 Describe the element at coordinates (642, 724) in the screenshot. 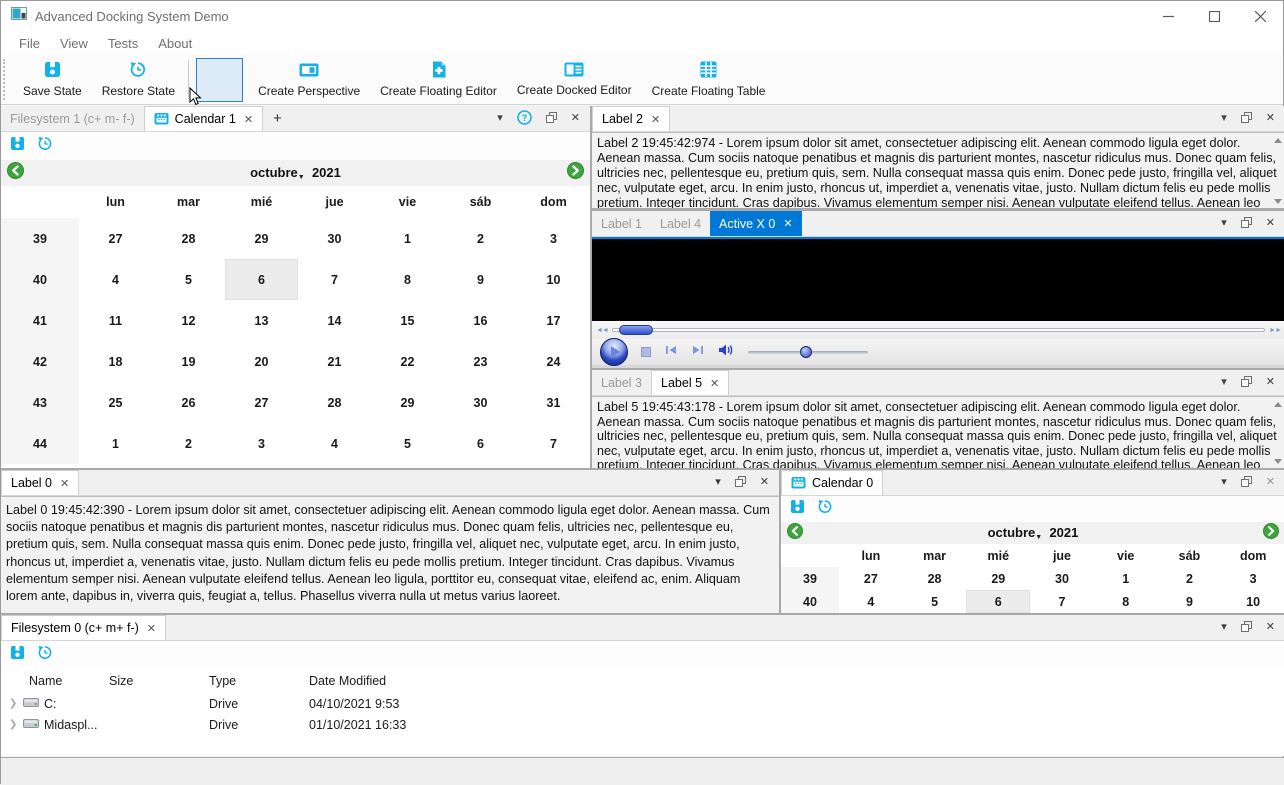

I see `table-row: ❯ Midaspl... Drive 01/10/2021 16:33` at that location.